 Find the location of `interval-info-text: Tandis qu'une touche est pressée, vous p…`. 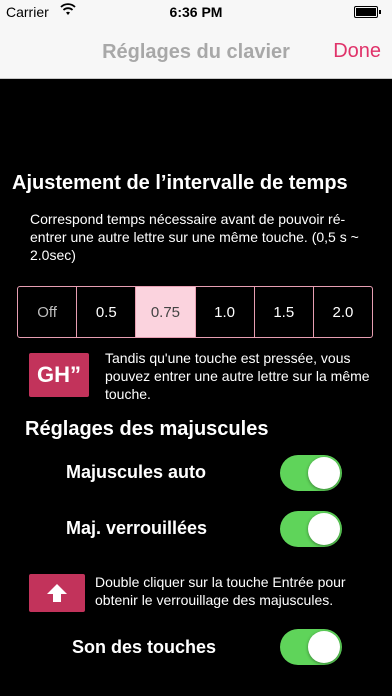

interval-info-text: Tandis qu'une touche est pressée, vous p… is located at coordinates (237, 376).